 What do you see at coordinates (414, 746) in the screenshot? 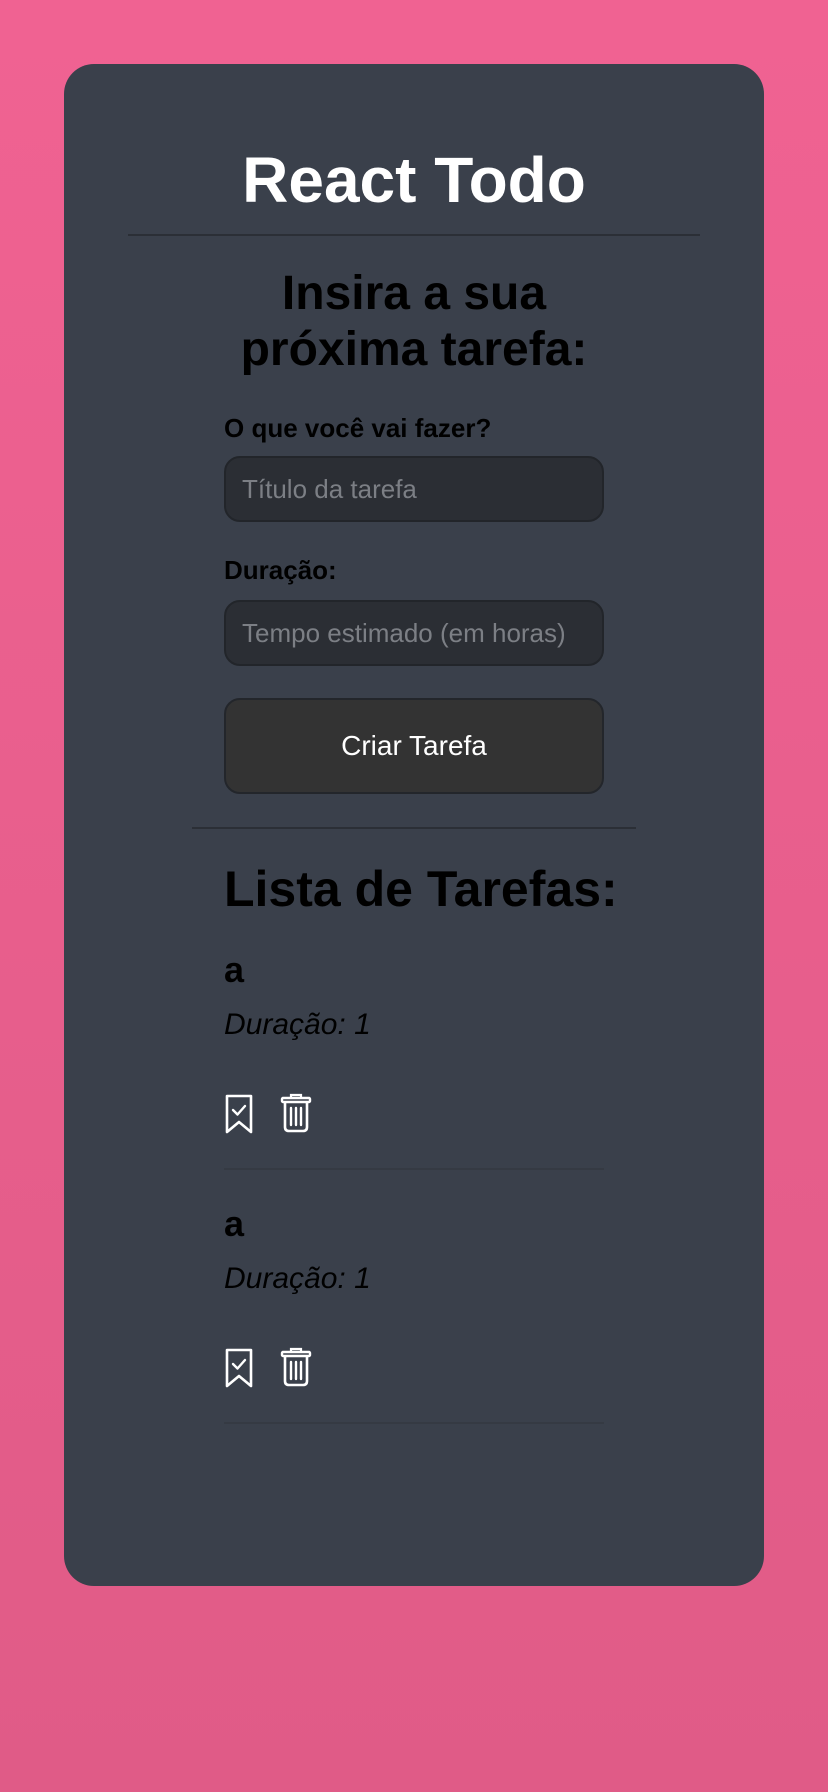
I see `create-task-button: Criar Tarefa` at bounding box center [414, 746].